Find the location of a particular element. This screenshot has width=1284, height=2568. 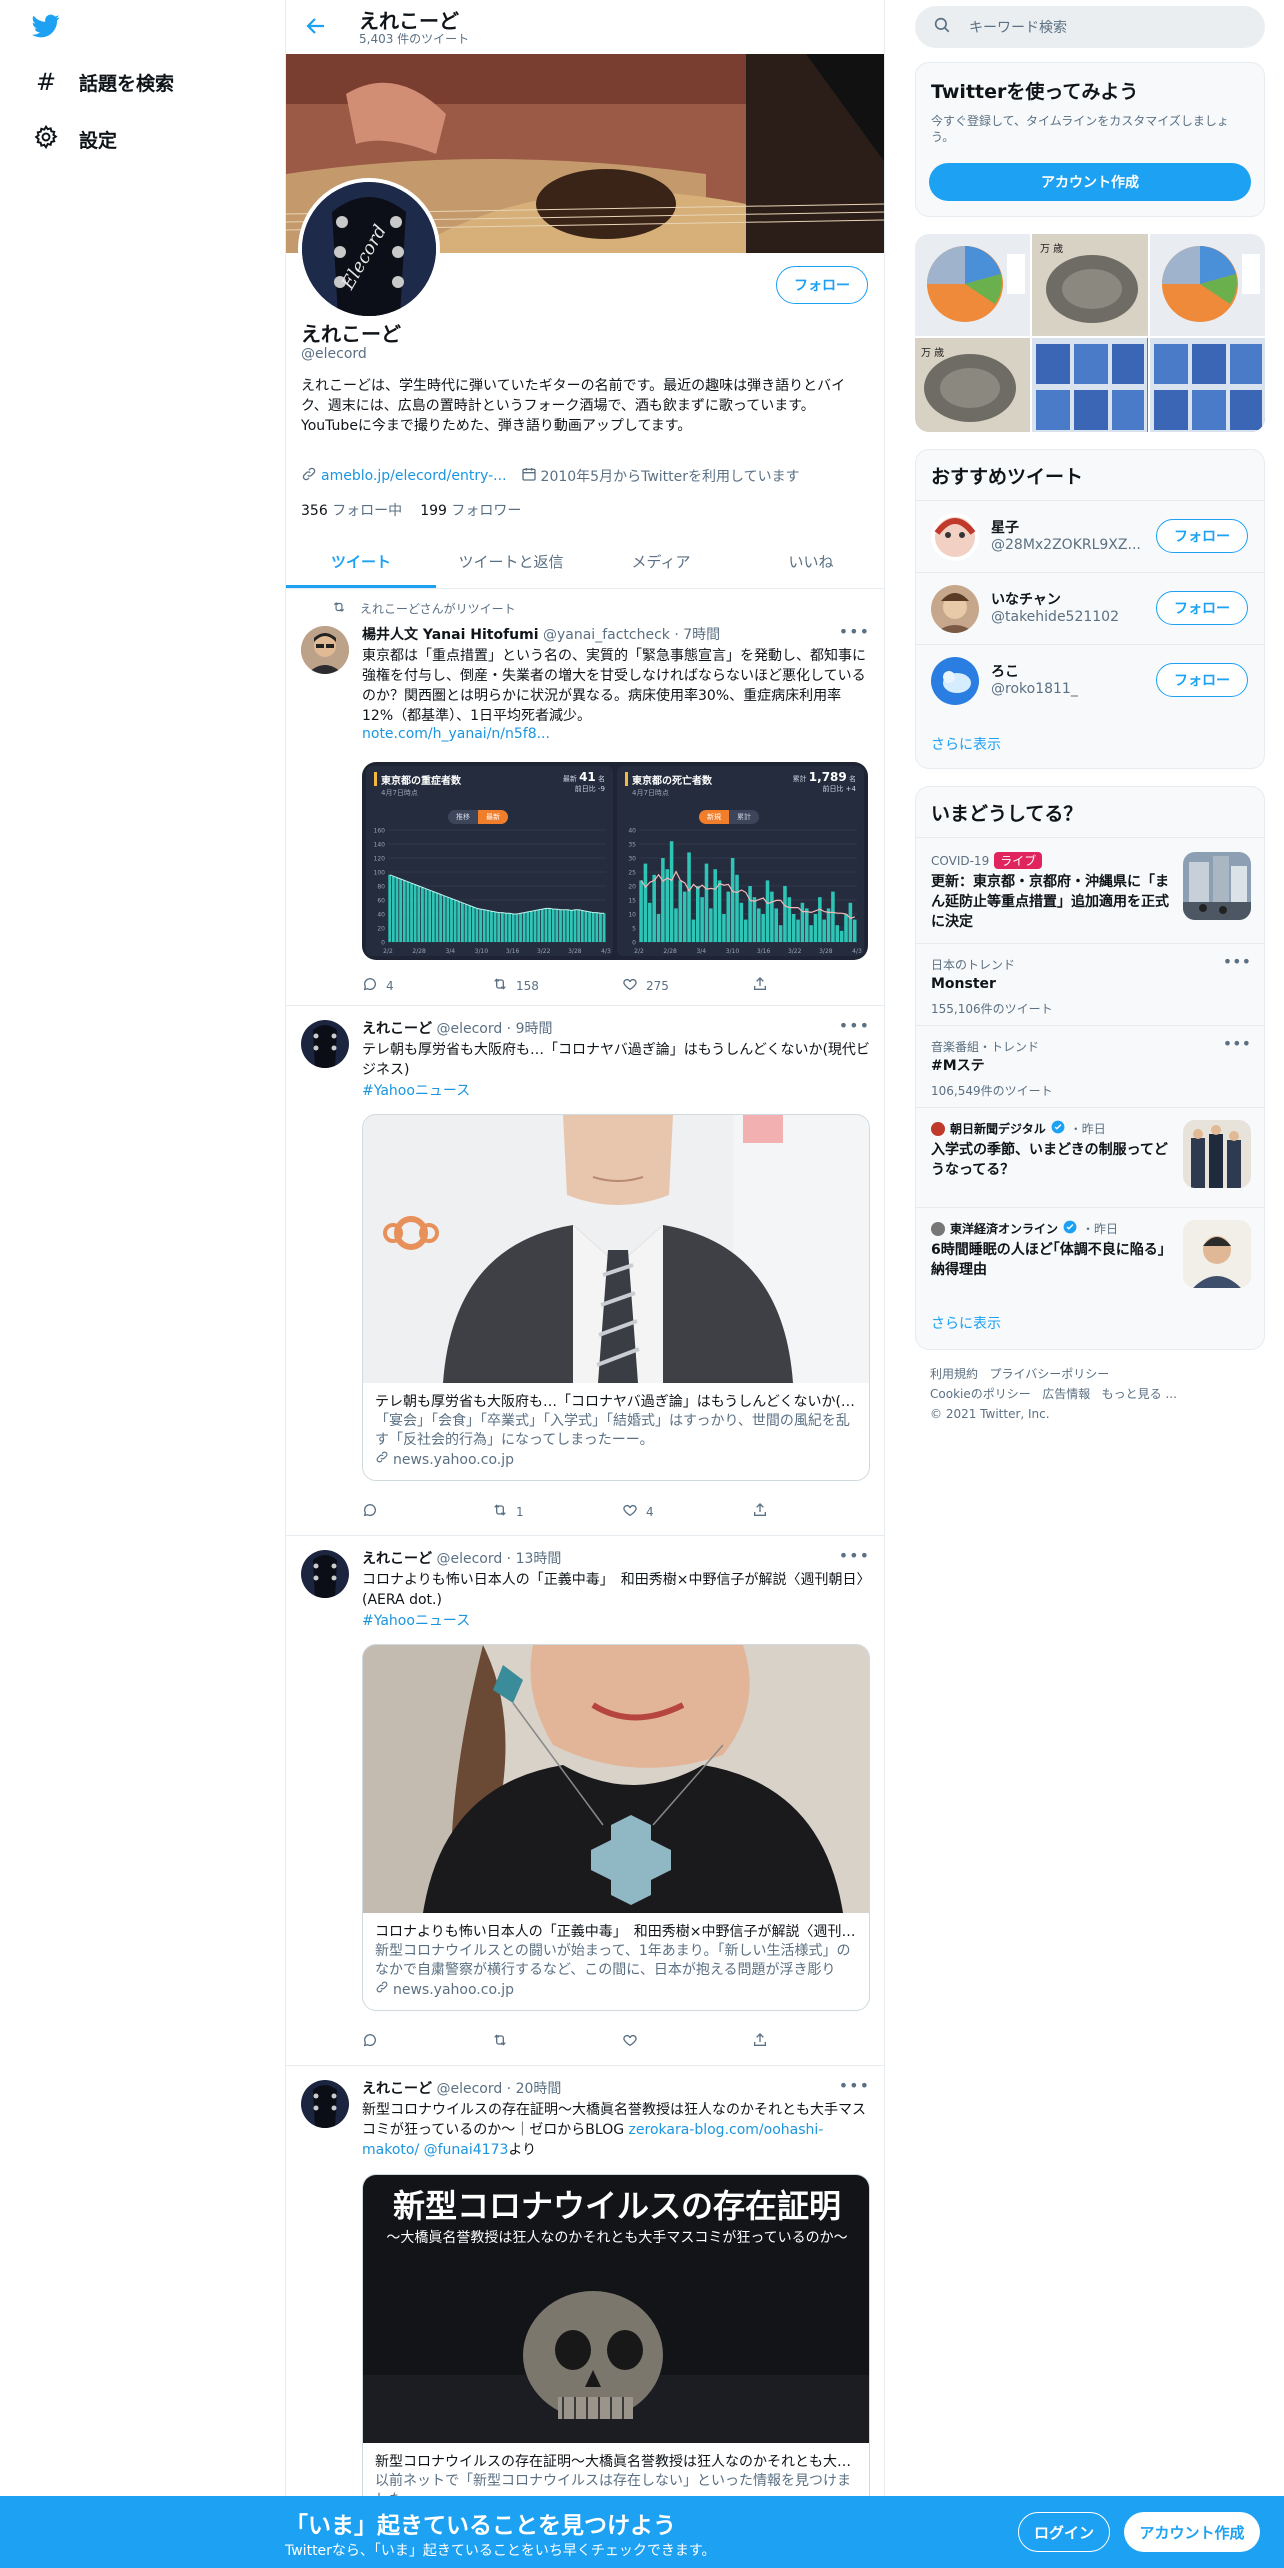

tab-media: メディア is located at coordinates (661, 561).